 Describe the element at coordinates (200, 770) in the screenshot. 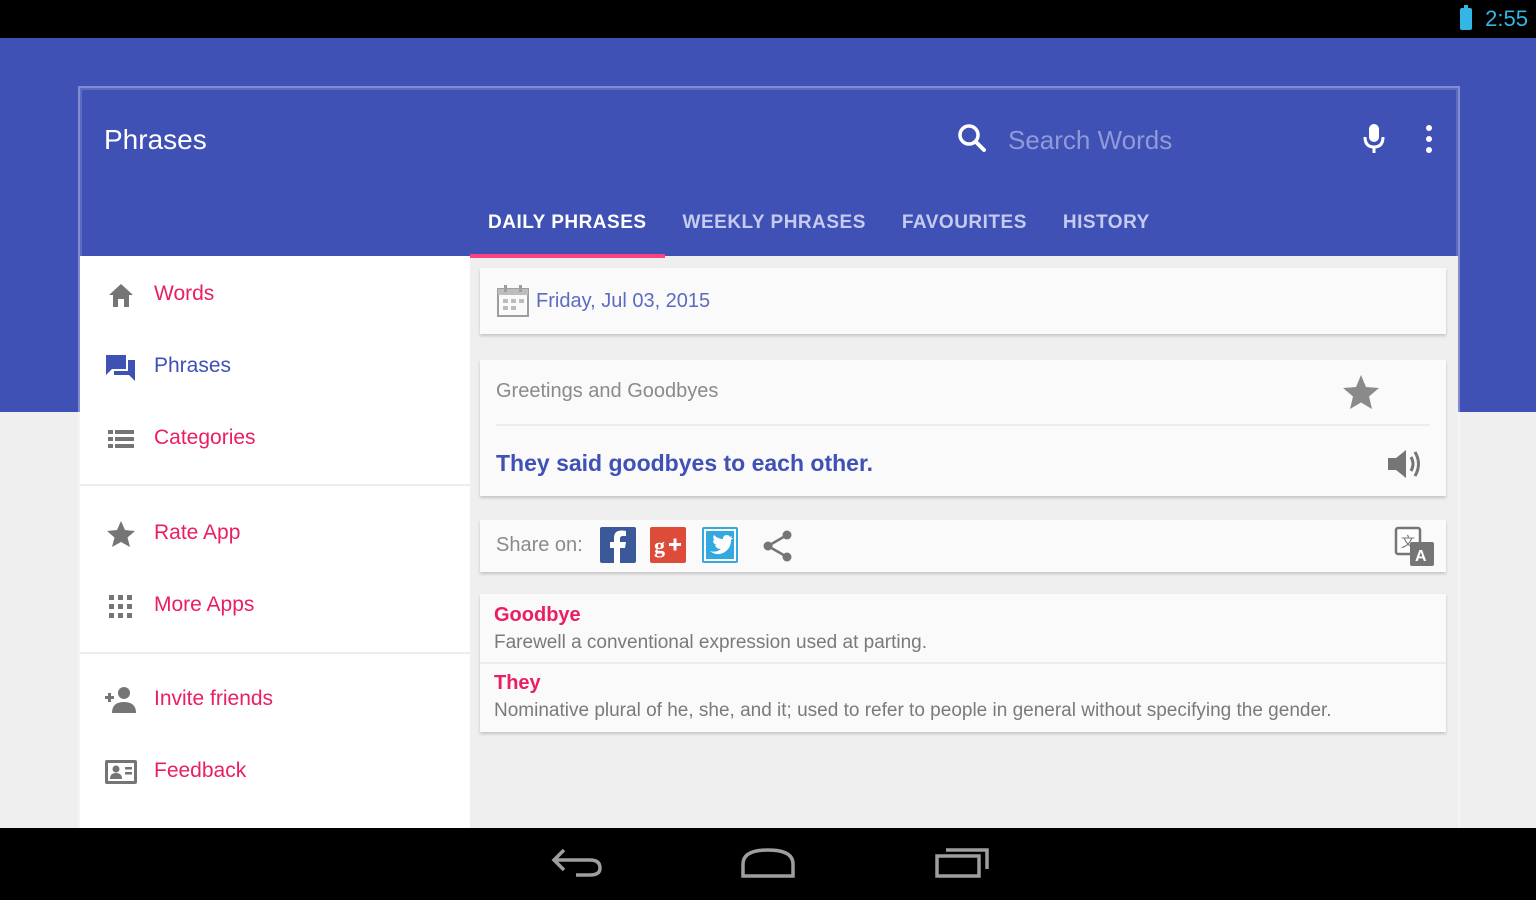

I see `drawer-item-label: Feedback` at that location.